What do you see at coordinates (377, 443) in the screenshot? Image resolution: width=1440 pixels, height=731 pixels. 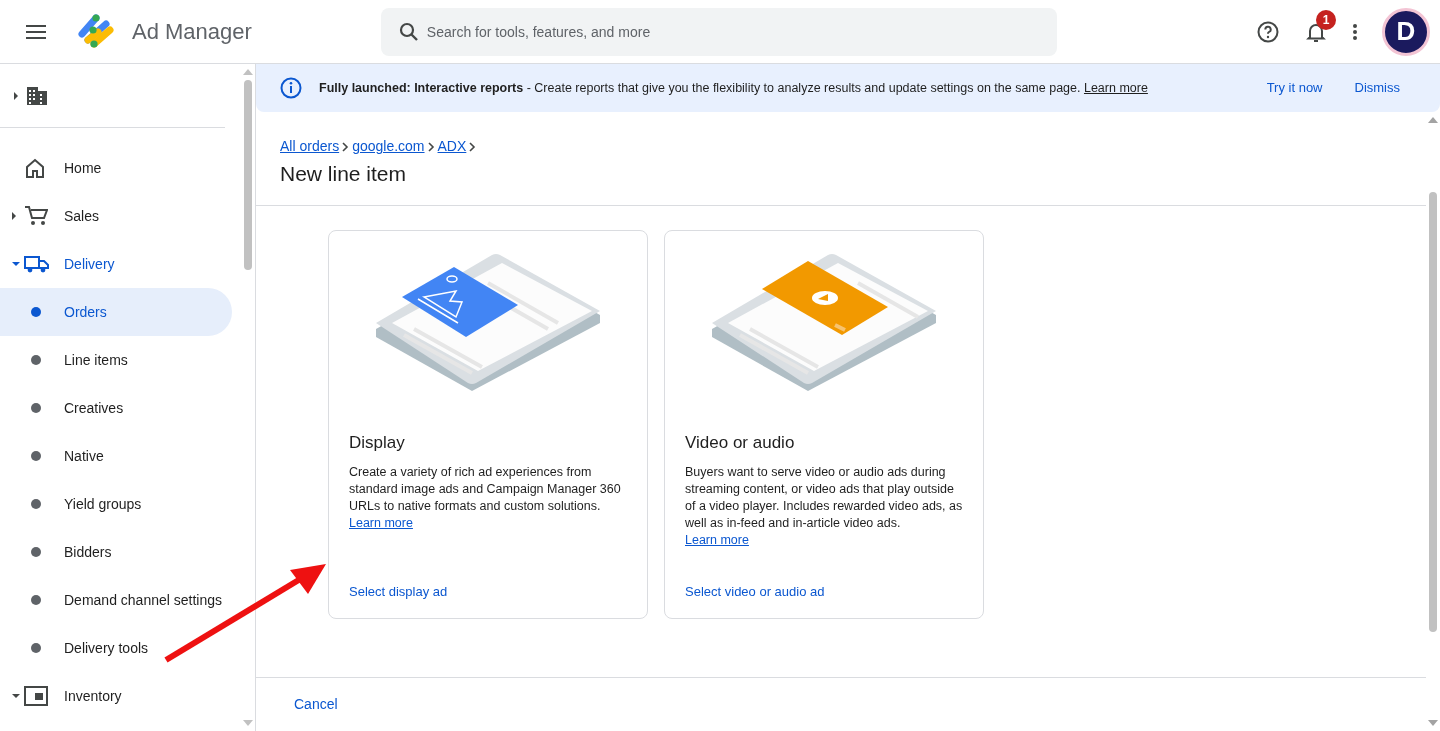 I see `card-title: Display` at bounding box center [377, 443].